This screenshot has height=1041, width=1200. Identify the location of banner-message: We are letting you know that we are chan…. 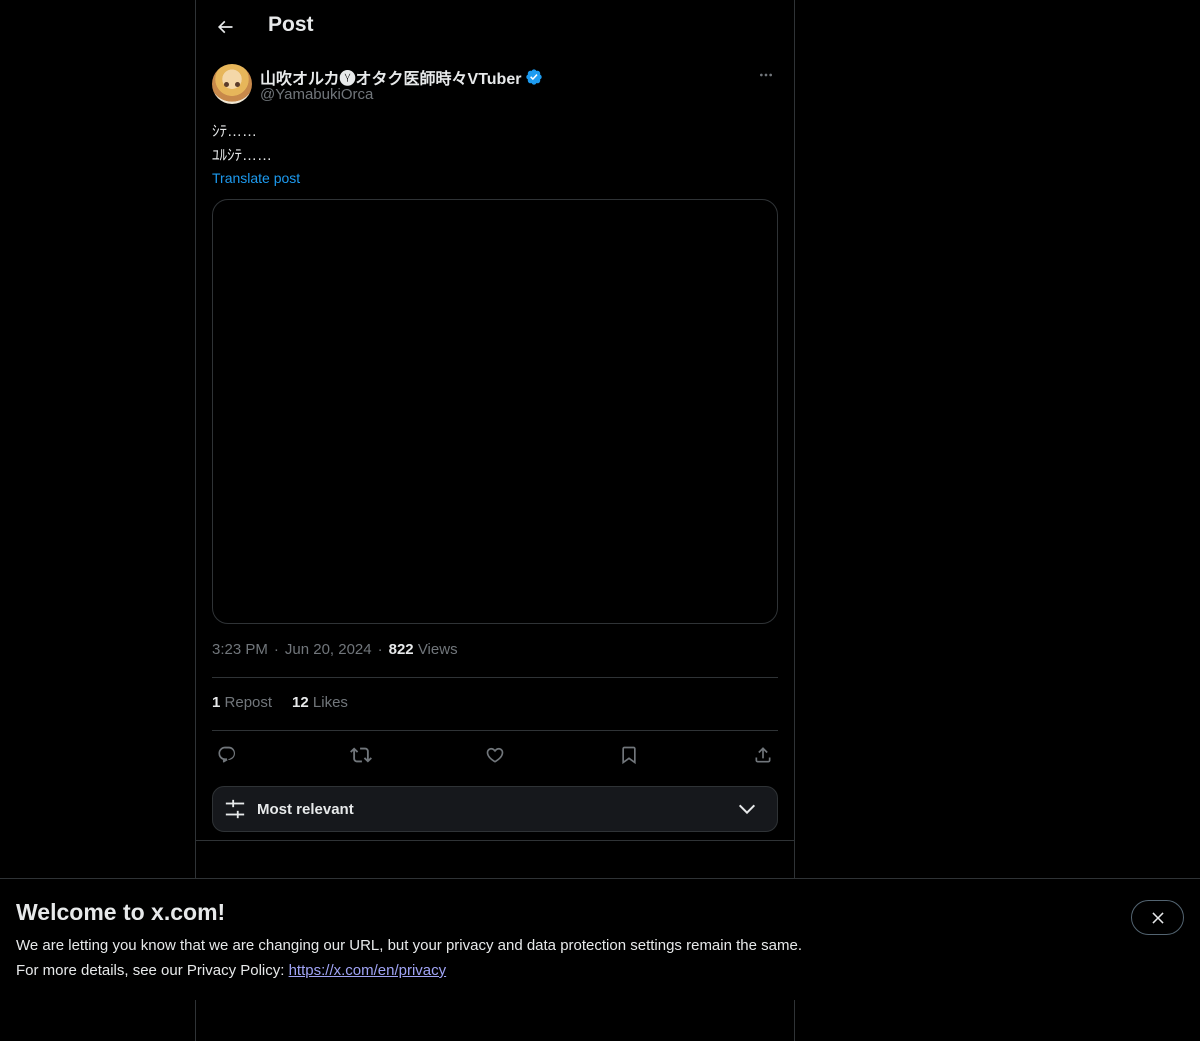
(409, 945).